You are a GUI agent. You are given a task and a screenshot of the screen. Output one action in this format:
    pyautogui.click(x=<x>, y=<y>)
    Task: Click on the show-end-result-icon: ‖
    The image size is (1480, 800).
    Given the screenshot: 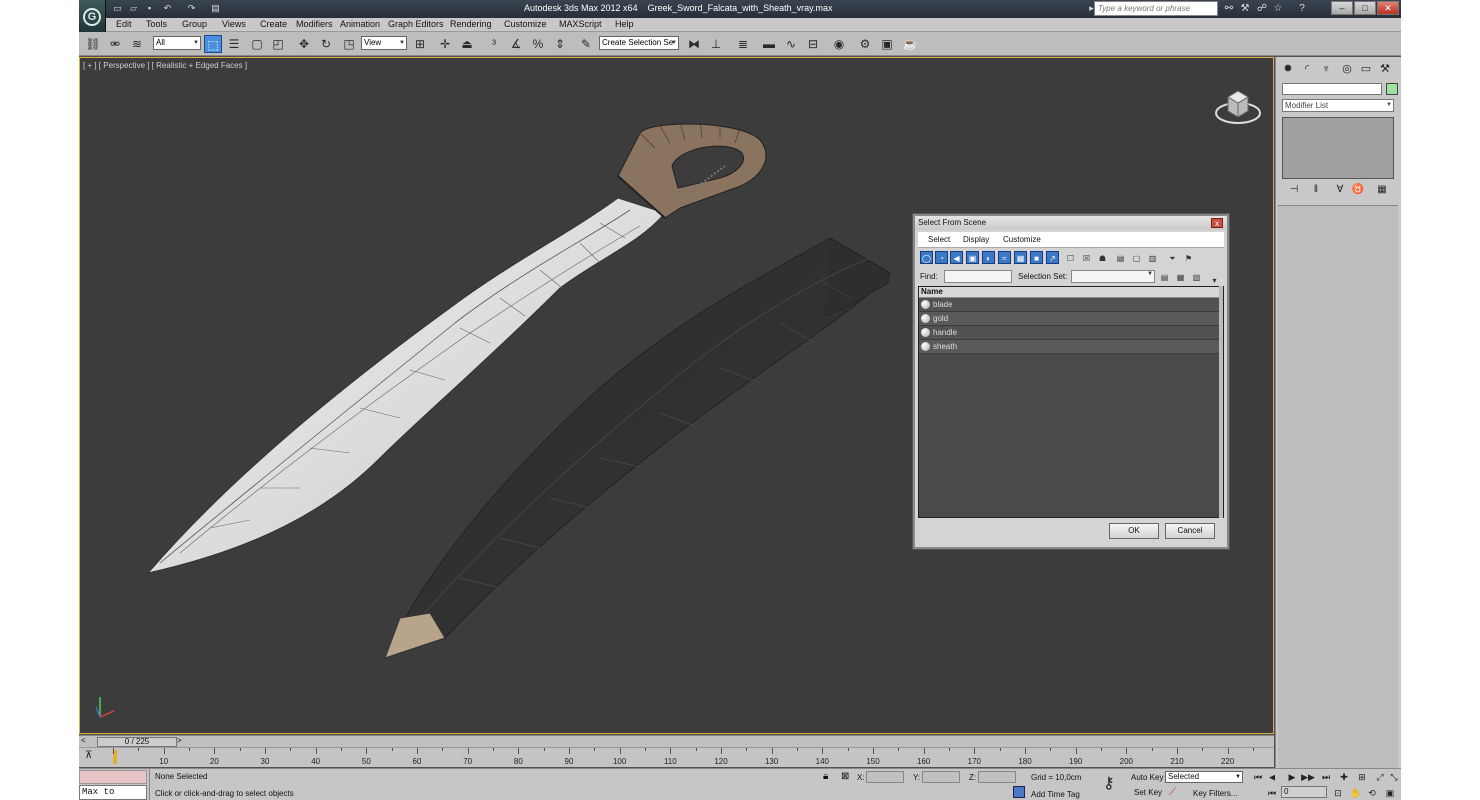 What is the action you would take?
    pyautogui.click(x=1316, y=190)
    